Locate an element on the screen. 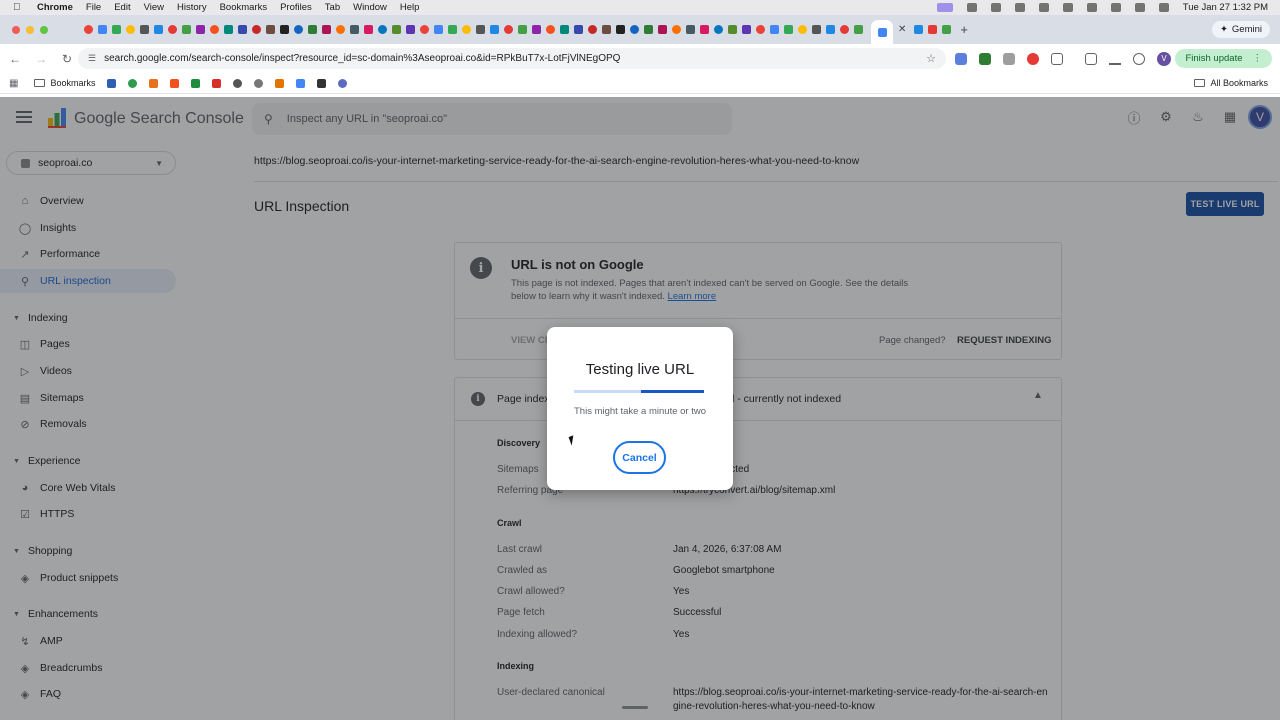 The image size is (1280, 720). battery-icon is located at coordinates (1091, 7).